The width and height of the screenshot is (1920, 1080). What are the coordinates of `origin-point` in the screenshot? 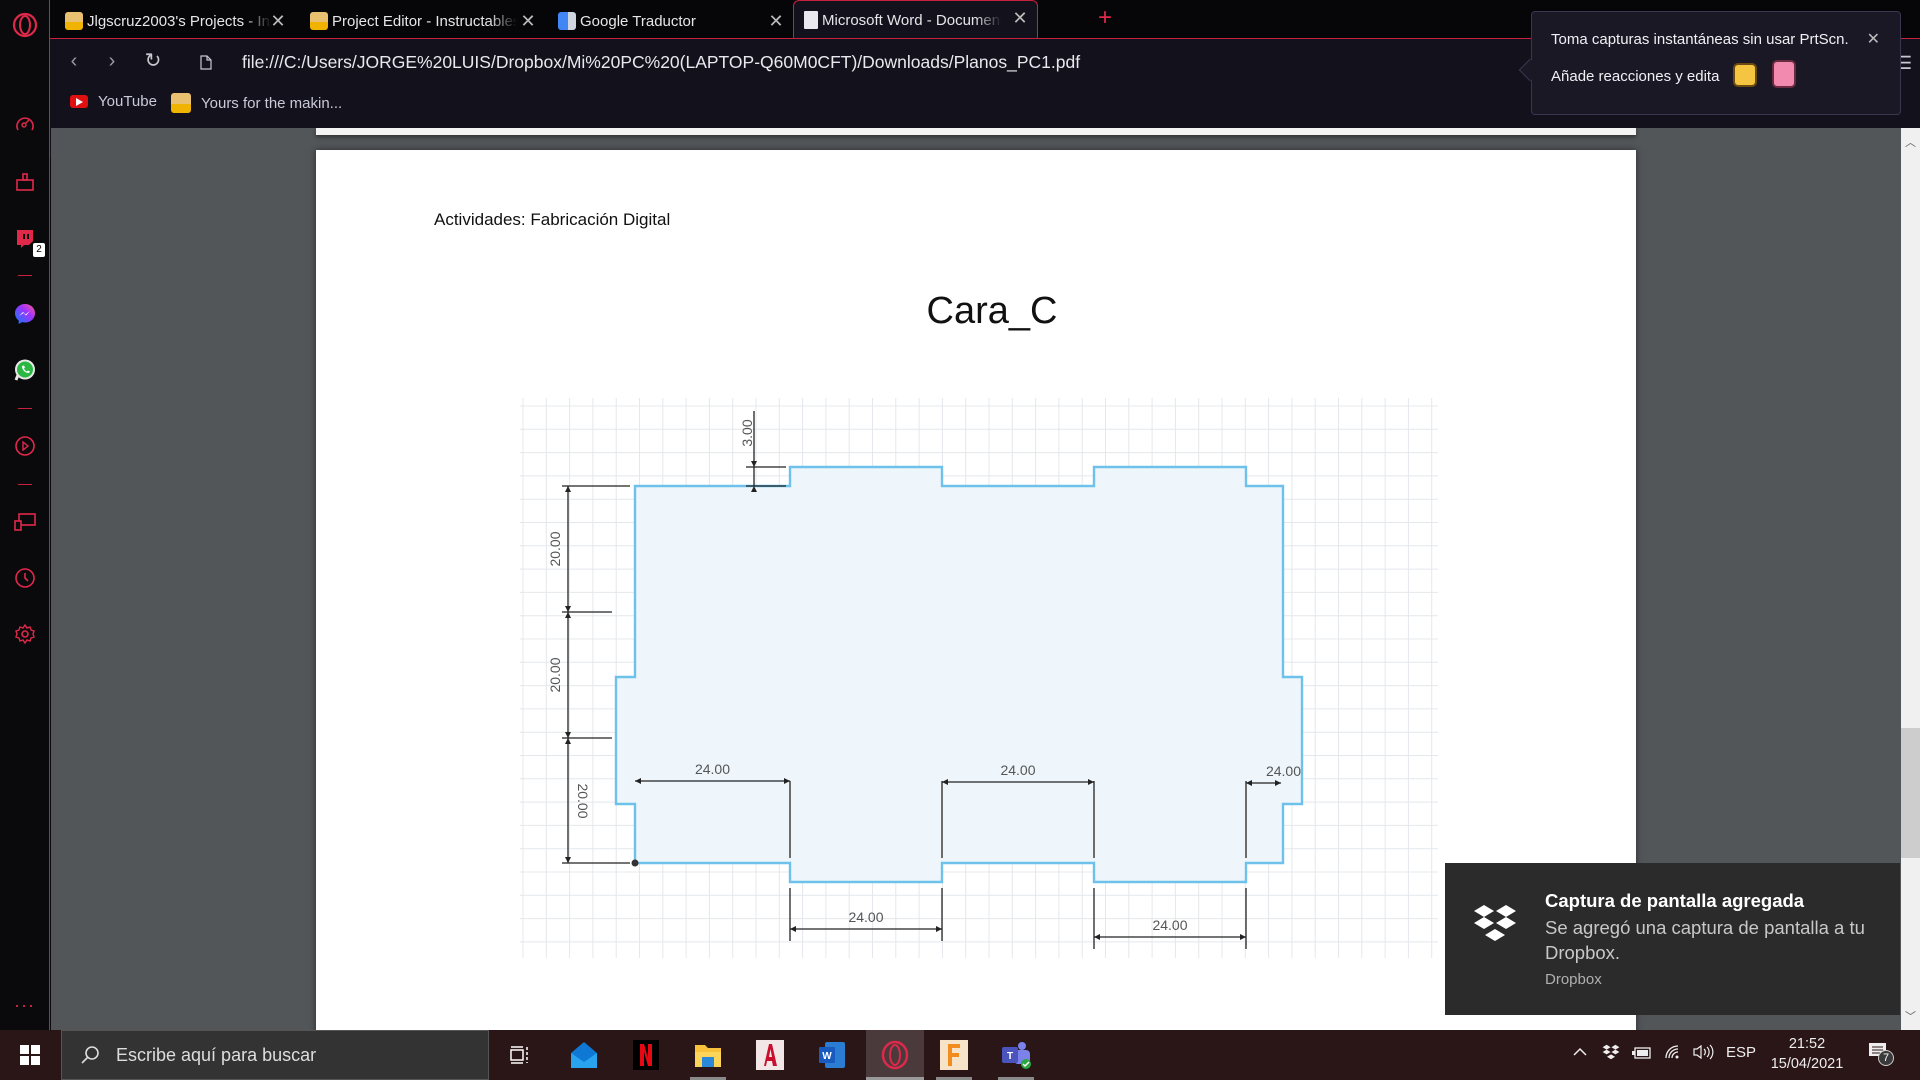 It's located at (635, 863).